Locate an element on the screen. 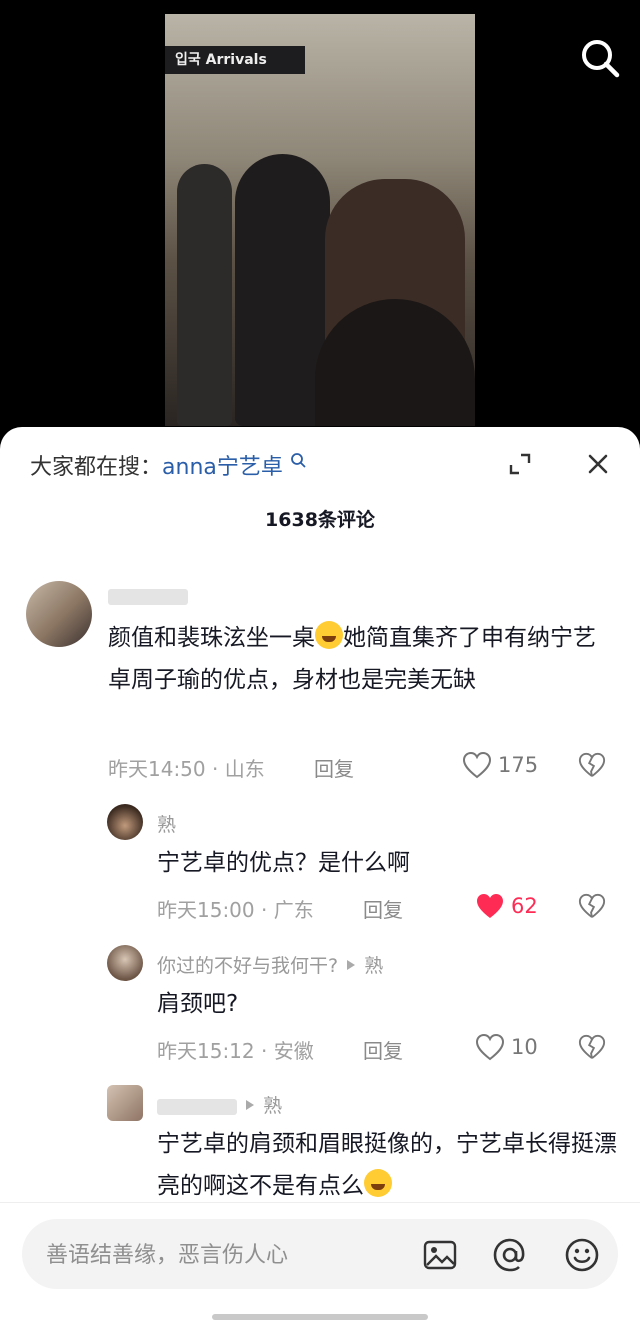 Image resolution: width=640 pixels, height=1333 pixels. hot-search-keyword: anna宁艺卓 is located at coordinates (222, 467).